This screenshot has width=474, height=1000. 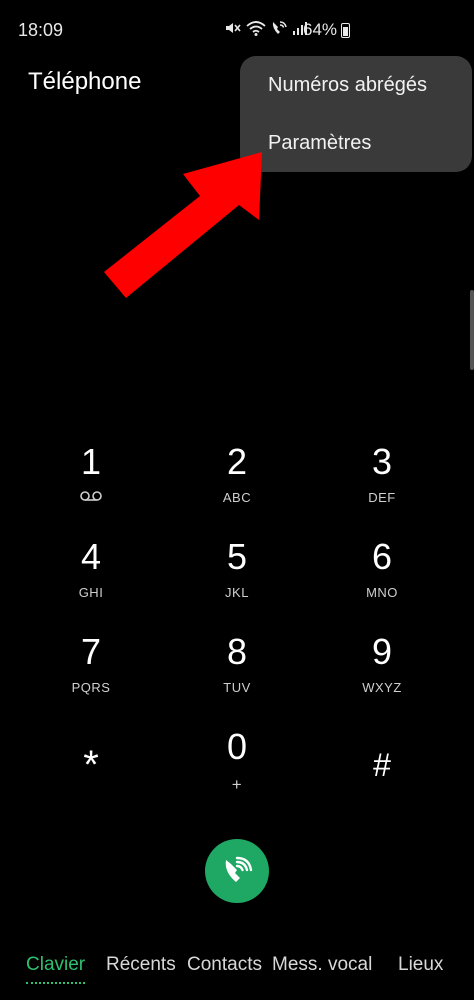 What do you see at coordinates (322, 965) in the screenshot?
I see `tab-voicemail: Mess. vocal` at bounding box center [322, 965].